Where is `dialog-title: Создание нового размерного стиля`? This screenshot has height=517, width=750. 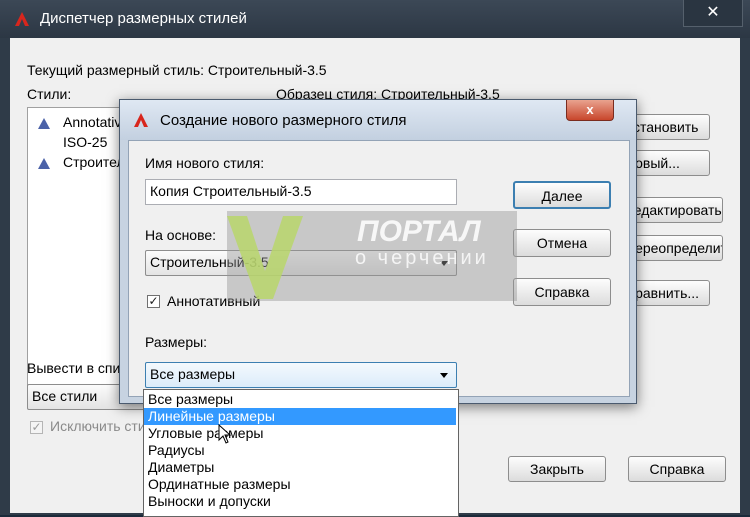 dialog-title: Создание нового размерного стиля is located at coordinates (283, 120).